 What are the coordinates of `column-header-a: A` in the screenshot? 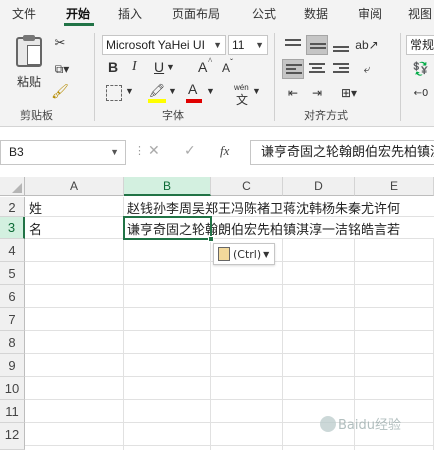 It's located at (74, 186).